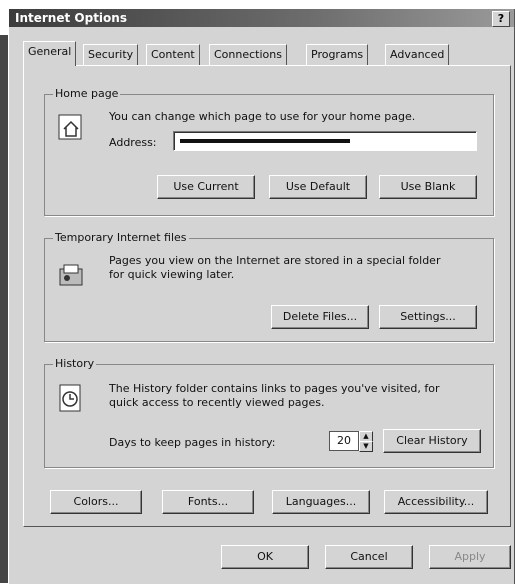  What do you see at coordinates (318, 187) in the screenshot?
I see `use-default-button: Use Default` at bounding box center [318, 187].